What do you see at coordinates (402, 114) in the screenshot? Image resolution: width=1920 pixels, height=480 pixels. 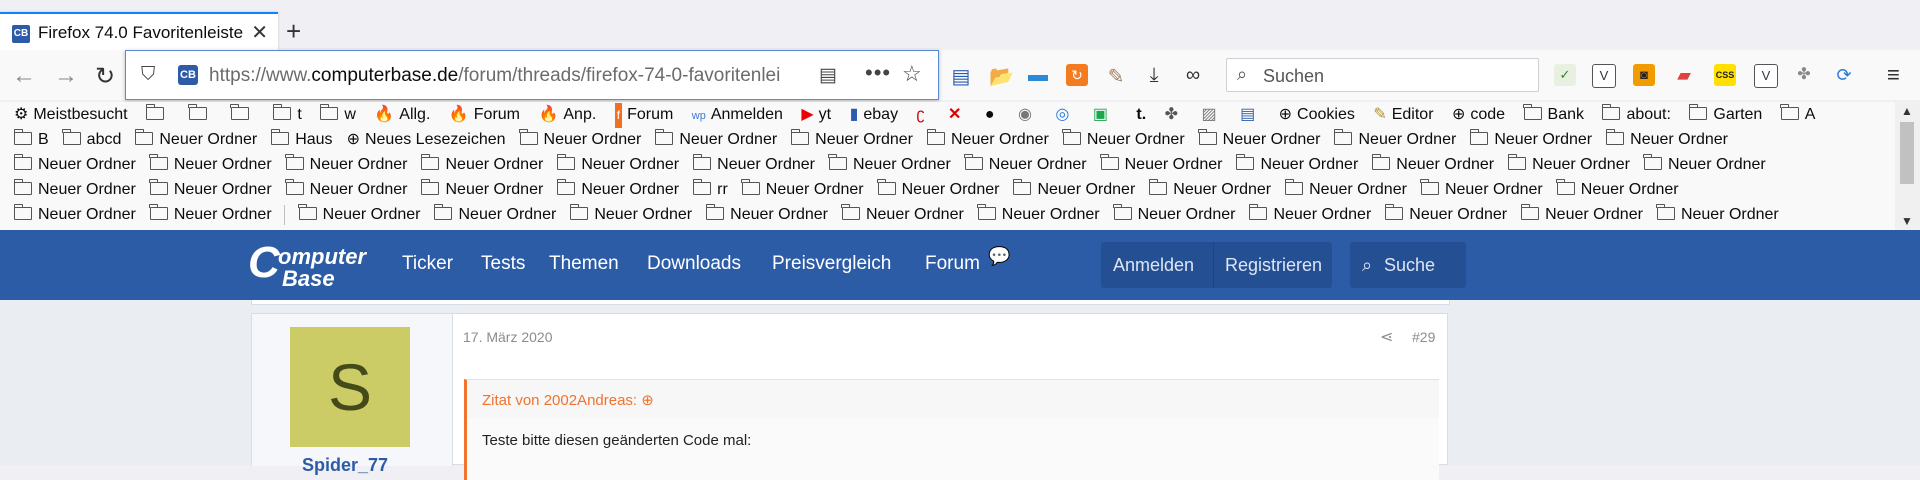 I see `bookmark-item: 🔥 Allg.` at bounding box center [402, 114].